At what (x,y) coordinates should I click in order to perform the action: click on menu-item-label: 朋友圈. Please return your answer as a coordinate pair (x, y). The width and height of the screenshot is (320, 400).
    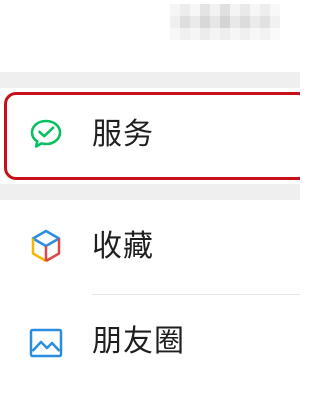
    Looking at the image, I should click on (138, 341).